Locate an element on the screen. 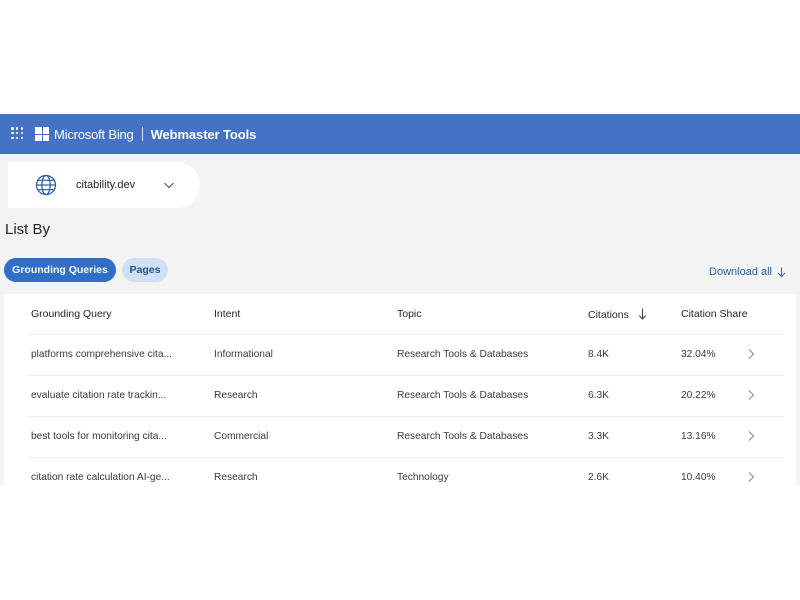 This screenshot has height=600, width=800. download-arrow-icon is located at coordinates (781, 272).